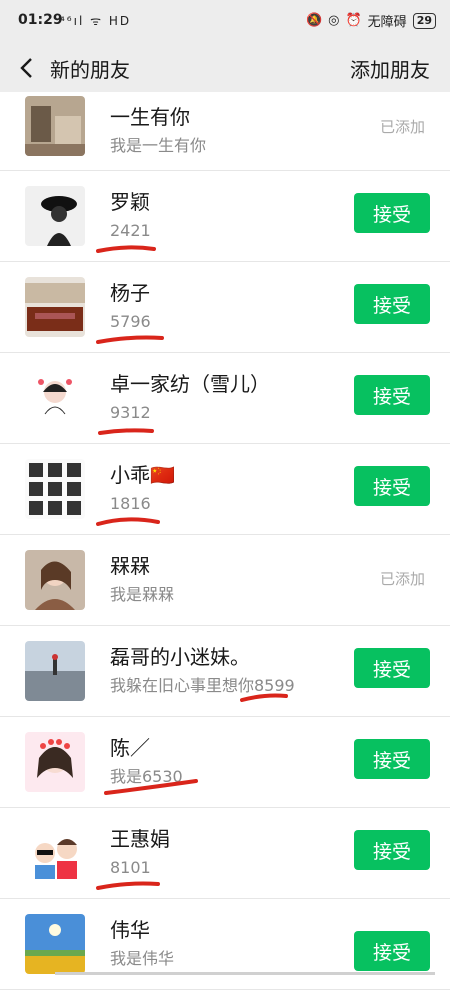 The width and height of the screenshot is (450, 990). I want to click on request-message-text: 我是伟华, so click(142, 958).